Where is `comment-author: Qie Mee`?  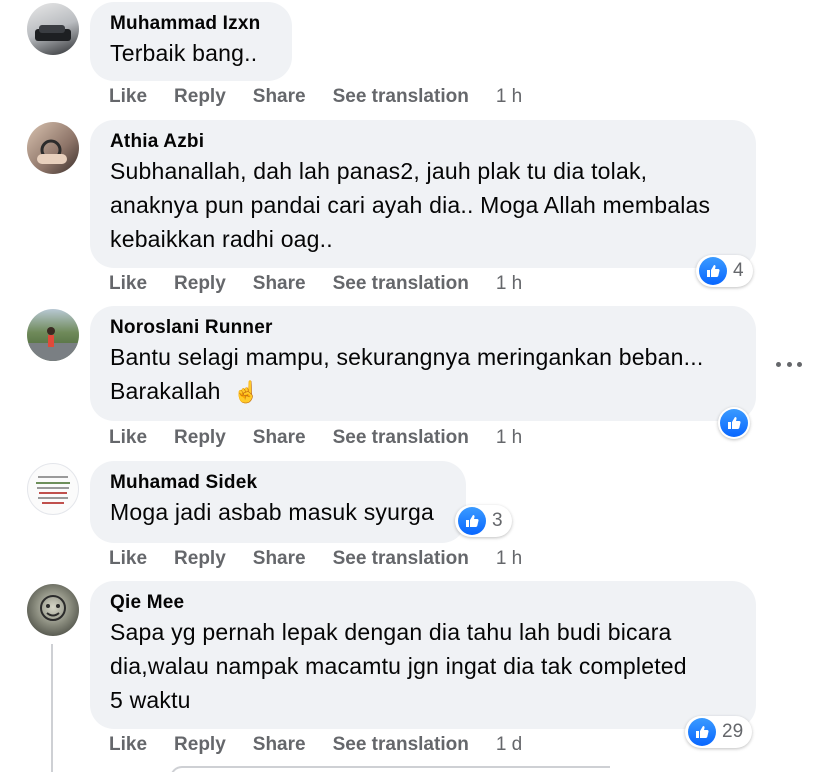
comment-author: Qie Mee is located at coordinates (424, 603).